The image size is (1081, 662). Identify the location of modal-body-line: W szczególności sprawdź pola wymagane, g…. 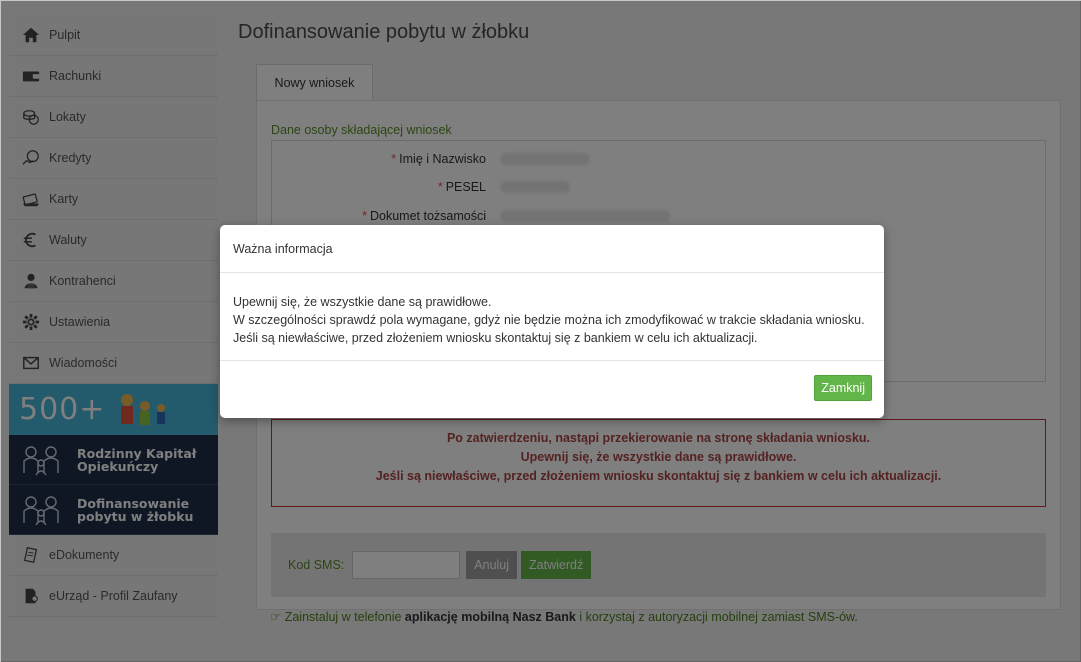
(549, 329).